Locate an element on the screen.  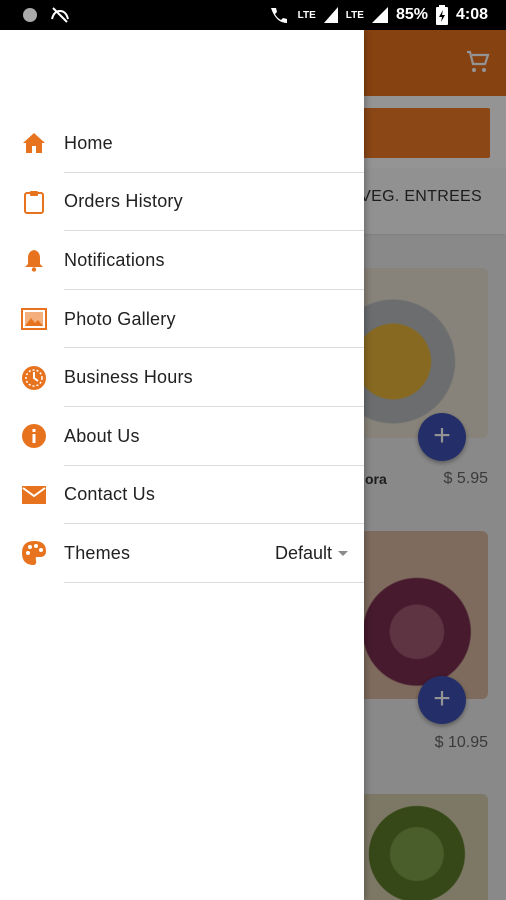
clock-time: 4:08 is located at coordinates (471, 14).